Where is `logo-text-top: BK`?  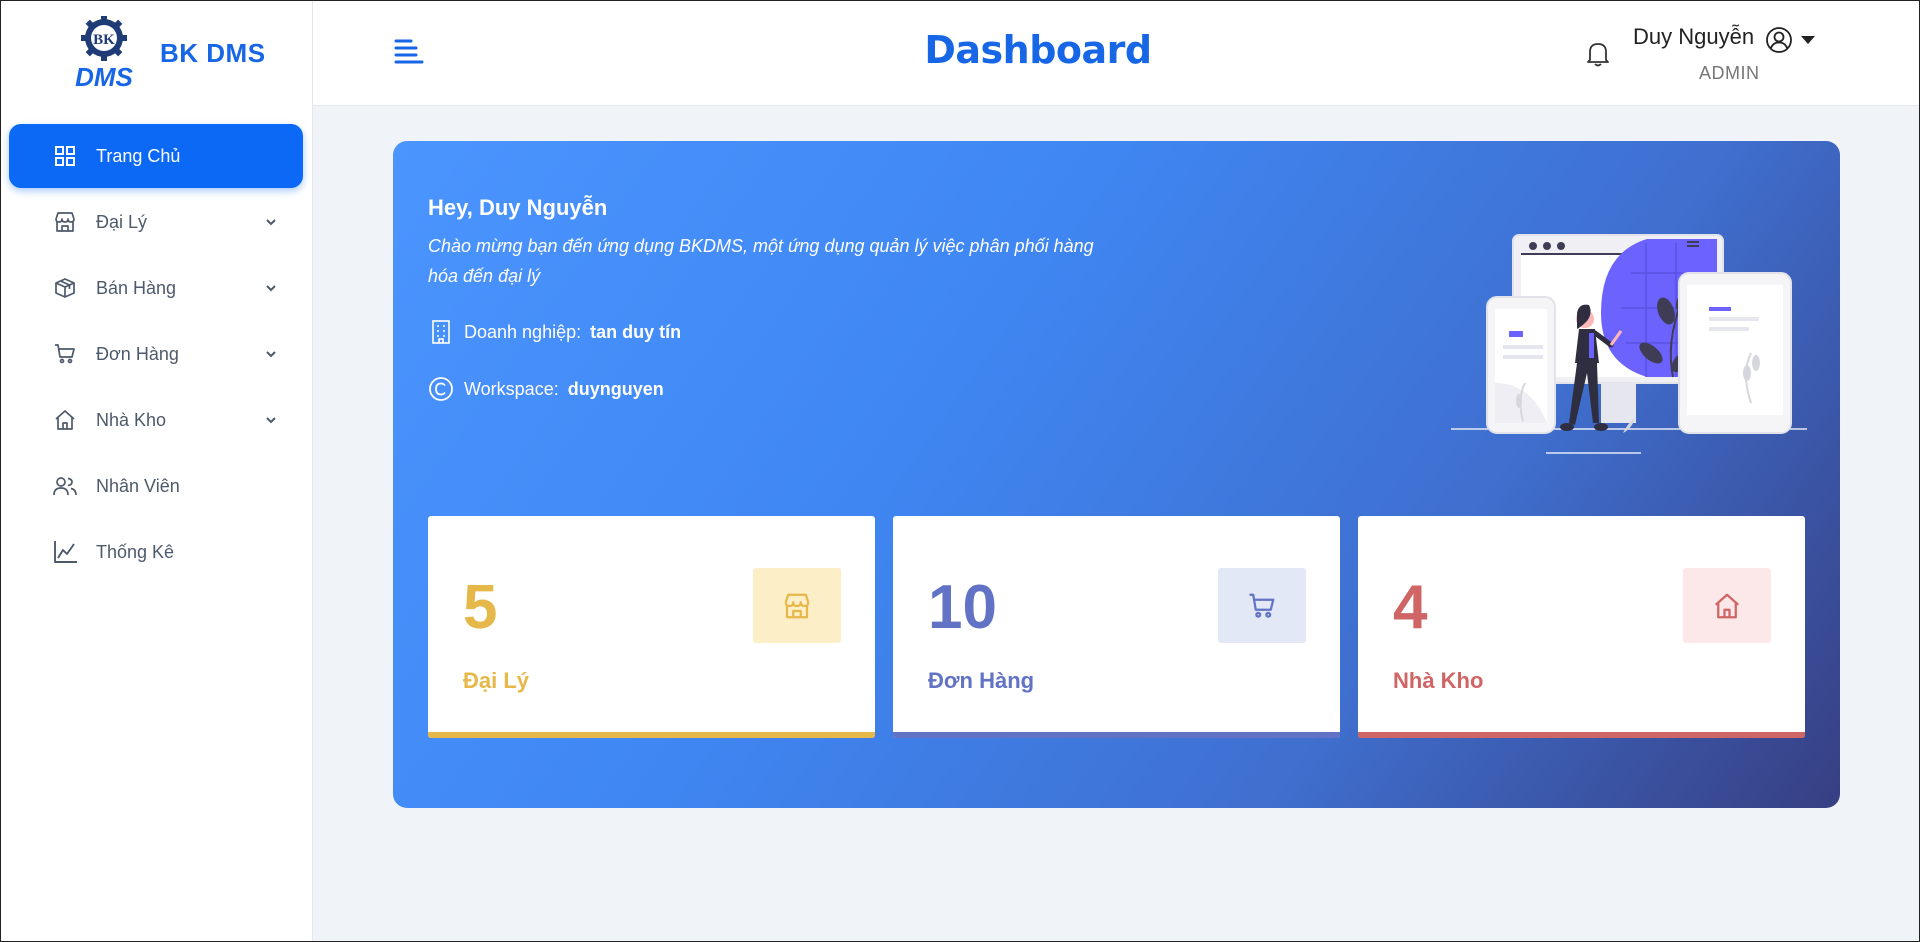 logo-text-top: BK is located at coordinates (104, 40).